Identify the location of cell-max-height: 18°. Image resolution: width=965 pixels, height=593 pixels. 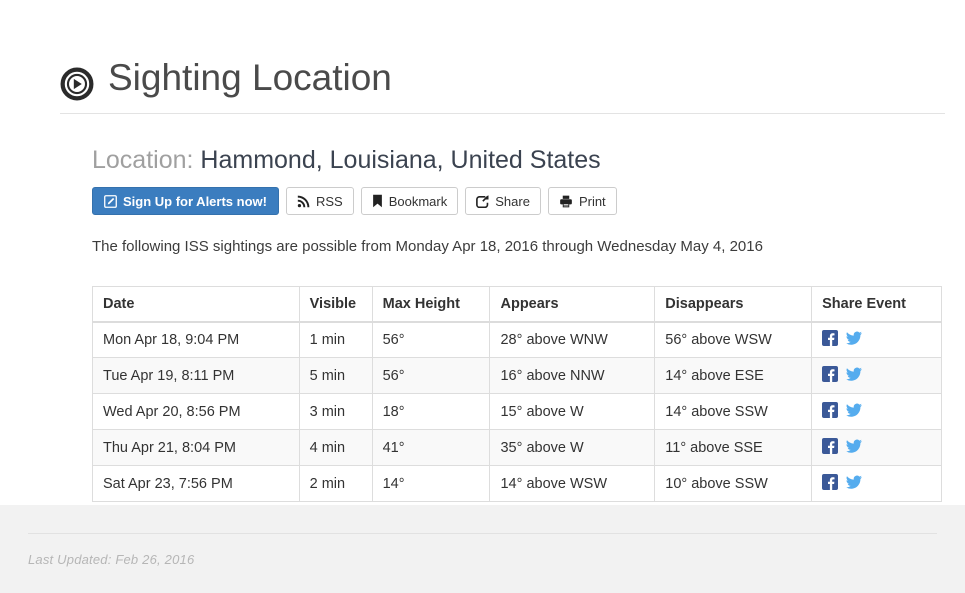
(431, 411).